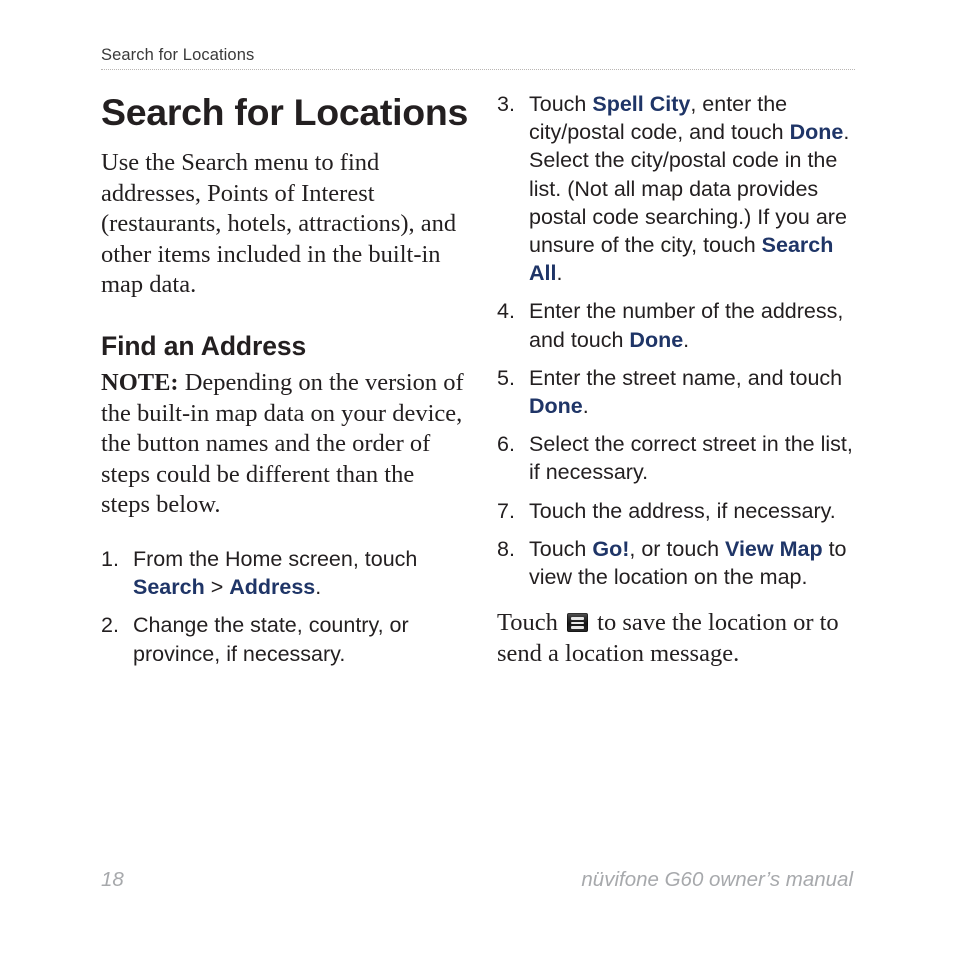 The width and height of the screenshot is (954, 954). I want to click on step-text: Touch the address, if necessary., so click(682, 510).